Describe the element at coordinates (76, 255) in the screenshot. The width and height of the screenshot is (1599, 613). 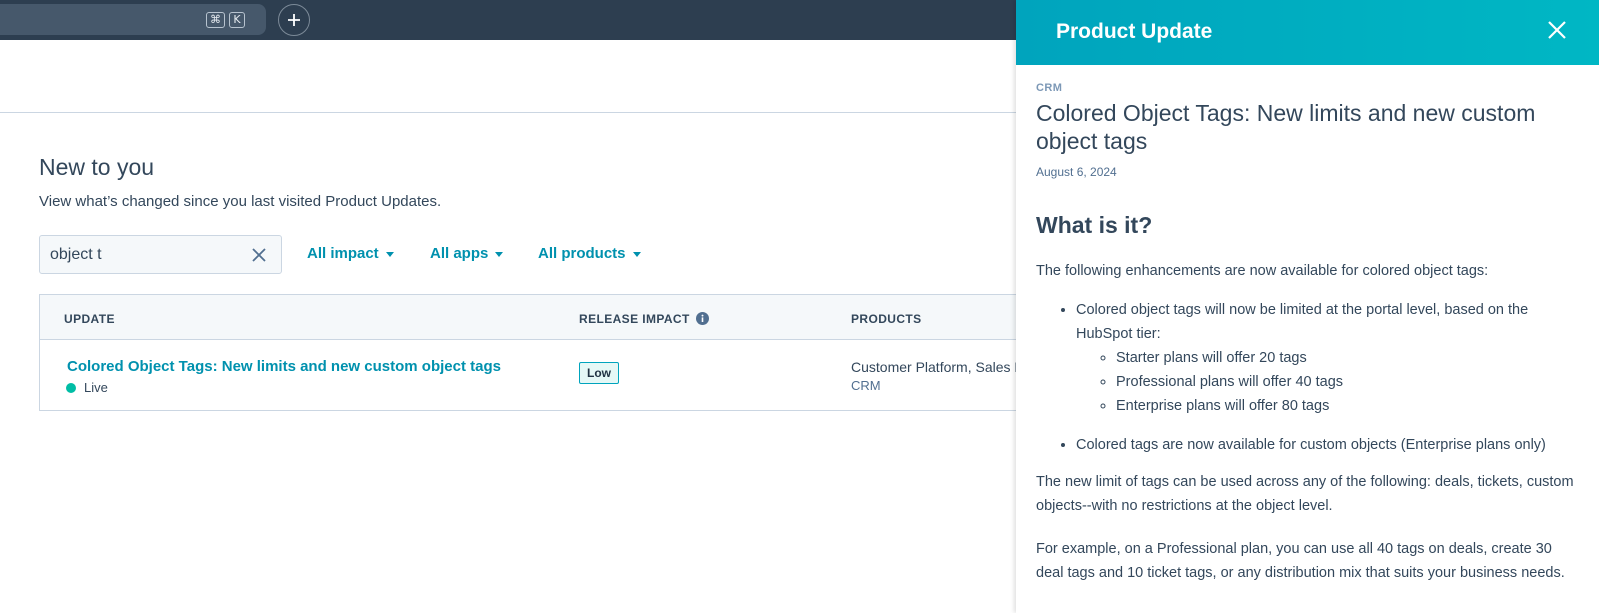
I see `search-input-value: object t` at that location.